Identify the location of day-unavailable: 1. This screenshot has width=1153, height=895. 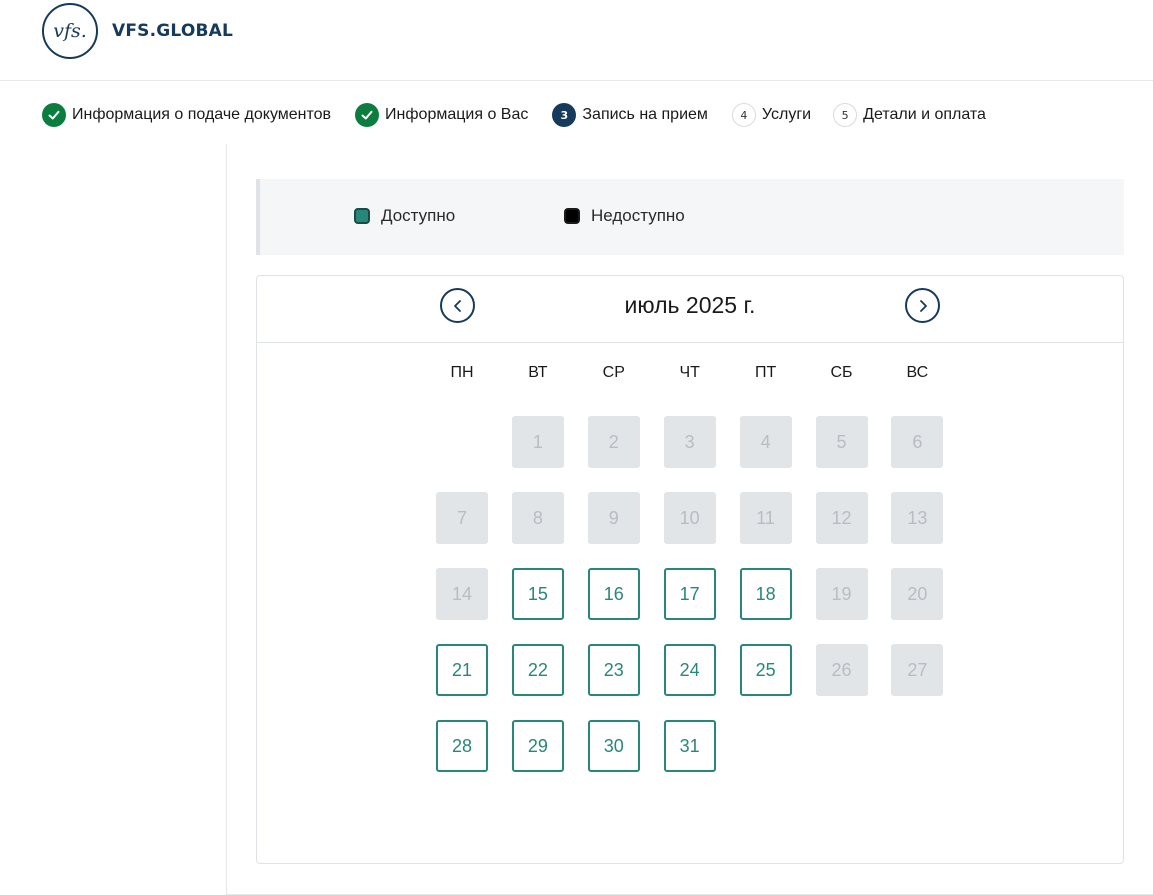
(537, 442).